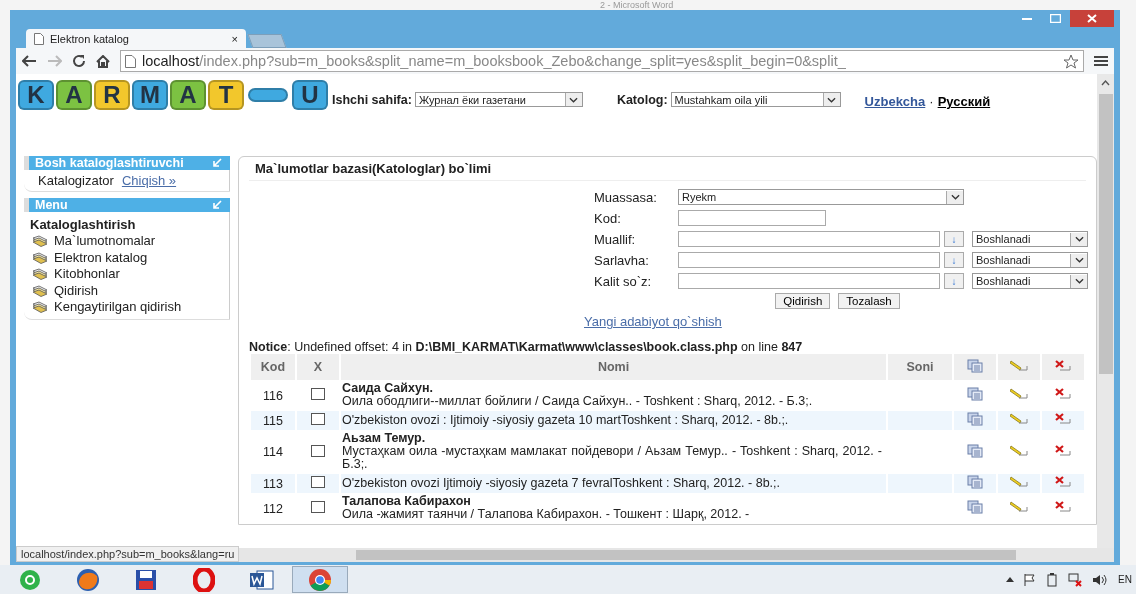 The image size is (1136, 594). I want to click on ring-icon, so click(204, 579).